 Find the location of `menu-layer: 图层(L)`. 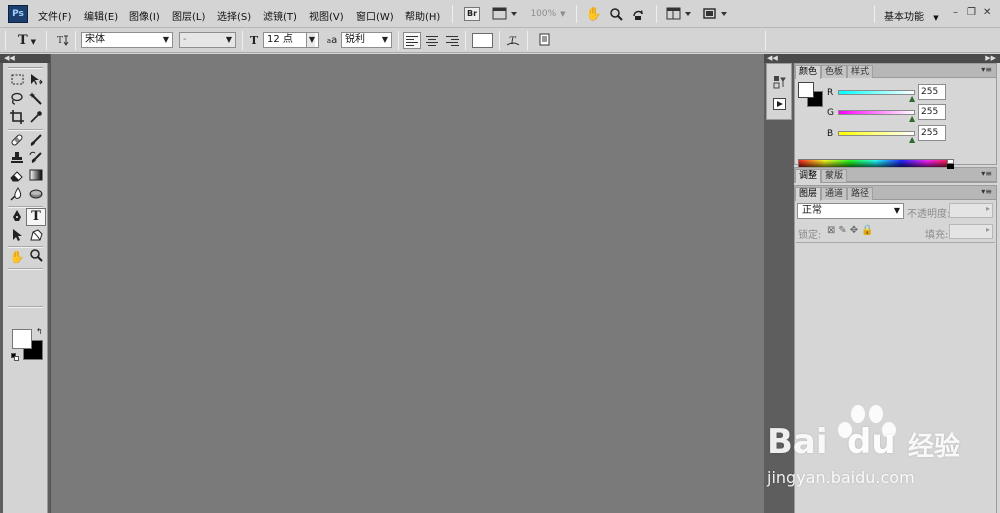

menu-layer: 图层(L) is located at coordinates (188, 15).